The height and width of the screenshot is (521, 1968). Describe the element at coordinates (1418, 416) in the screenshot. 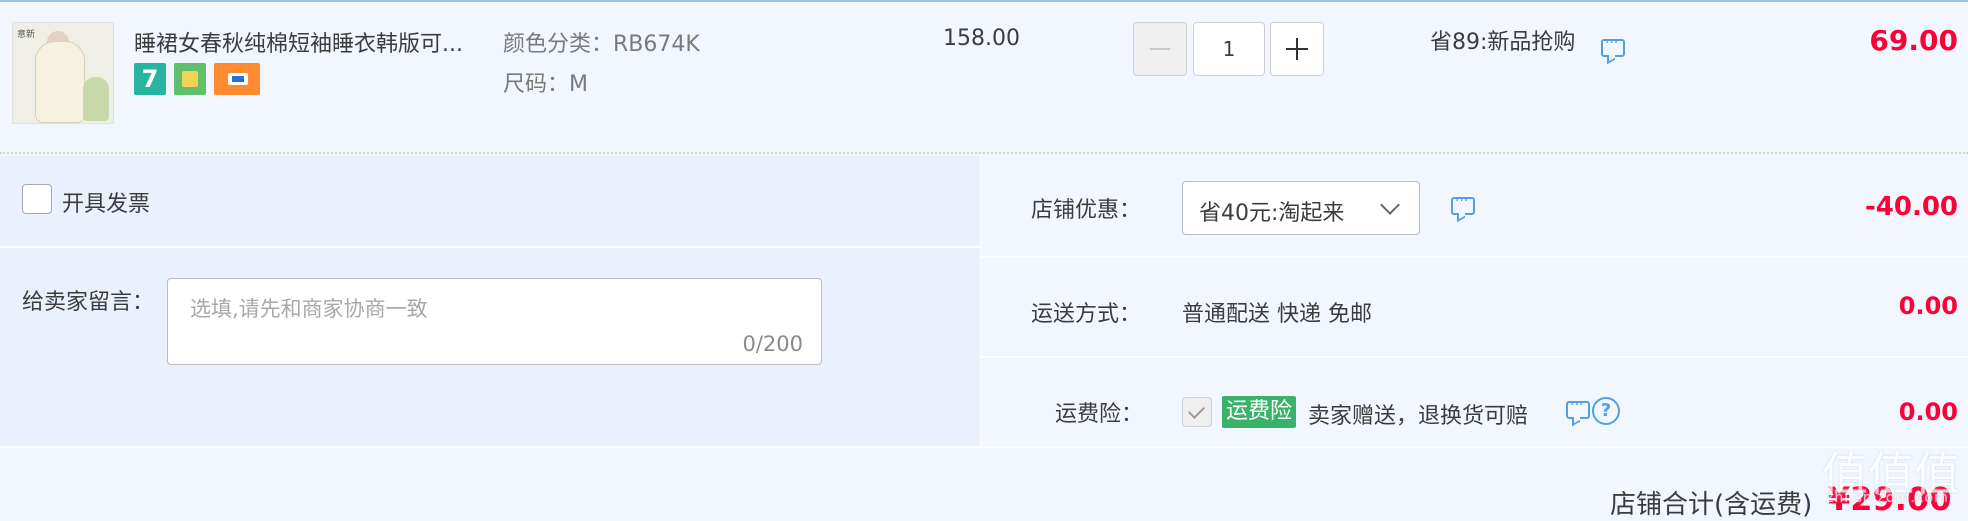

I see `insurance-description: 卖家赠送，退换货可赔` at that location.